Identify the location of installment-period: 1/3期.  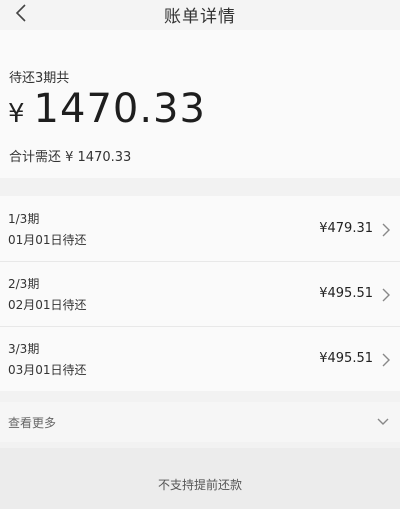
(24, 219).